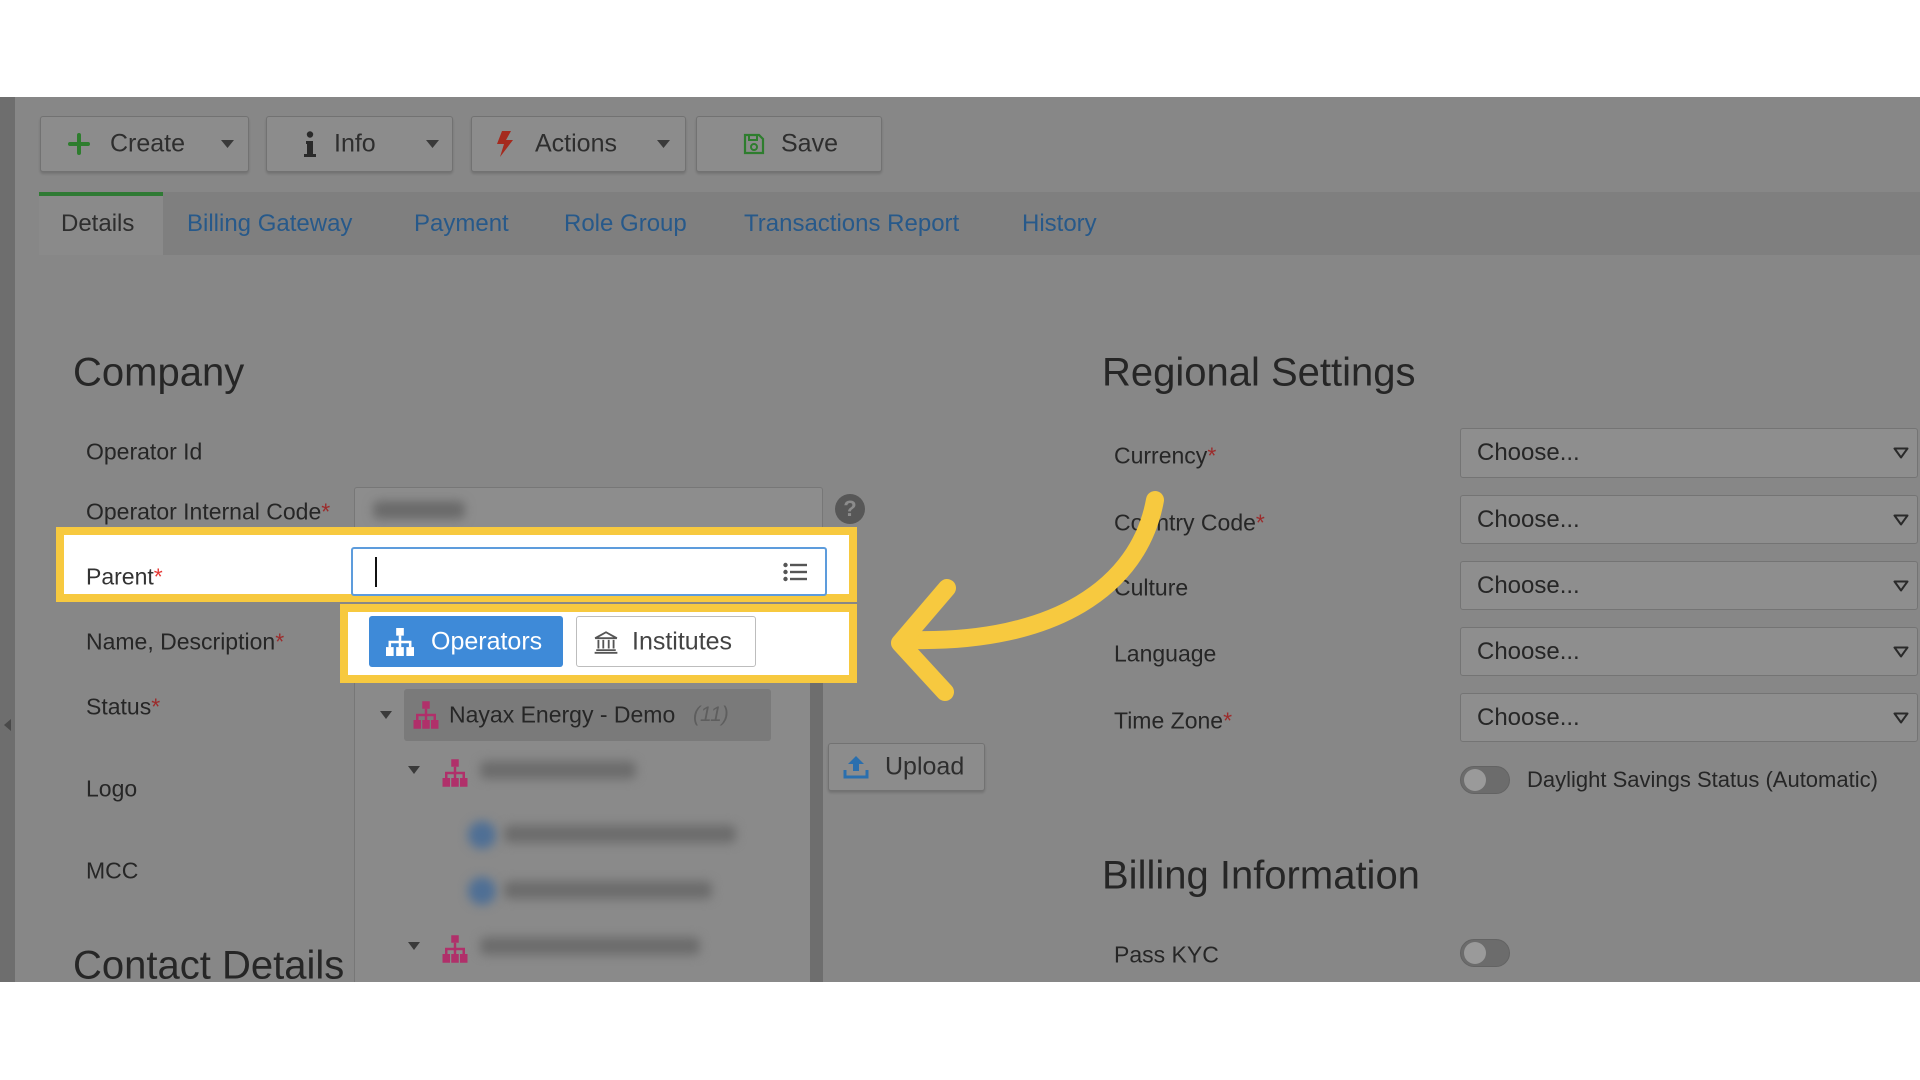 The height and width of the screenshot is (1080, 1920). I want to click on save-button: Save, so click(789, 144).